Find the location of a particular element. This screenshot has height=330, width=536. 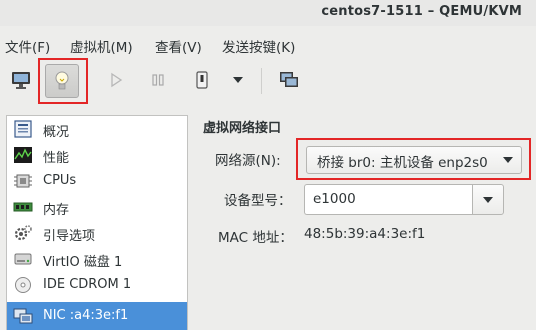

device-model-value: e1000 is located at coordinates (334, 199).